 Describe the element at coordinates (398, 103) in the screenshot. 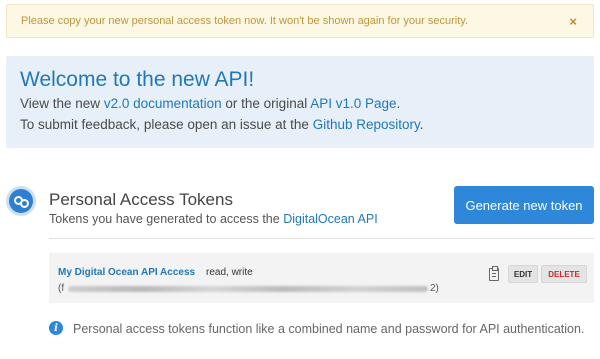

I see `welcome-line1-suffix: .` at that location.